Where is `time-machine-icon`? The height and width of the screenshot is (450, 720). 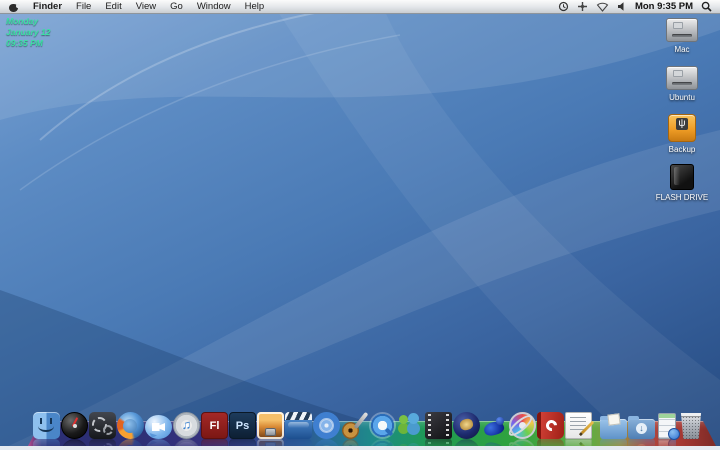
time-machine-icon is located at coordinates (563, 6).